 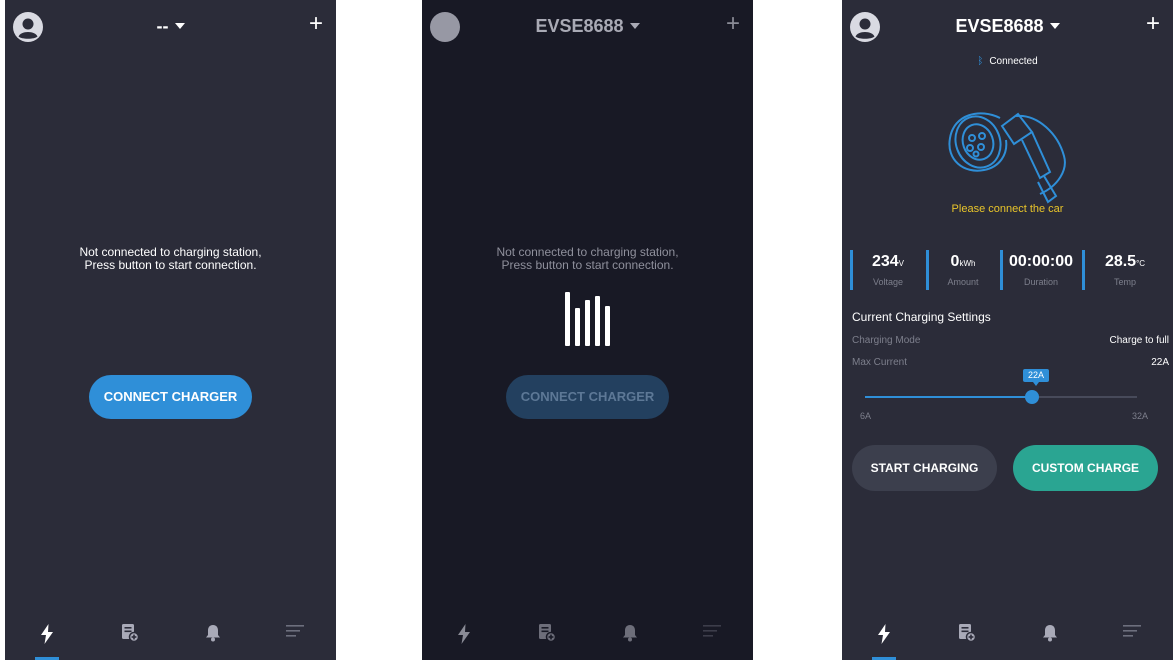 What do you see at coordinates (880, 362) in the screenshot?
I see `max-current-label: Max Current` at bounding box center [880, 362].